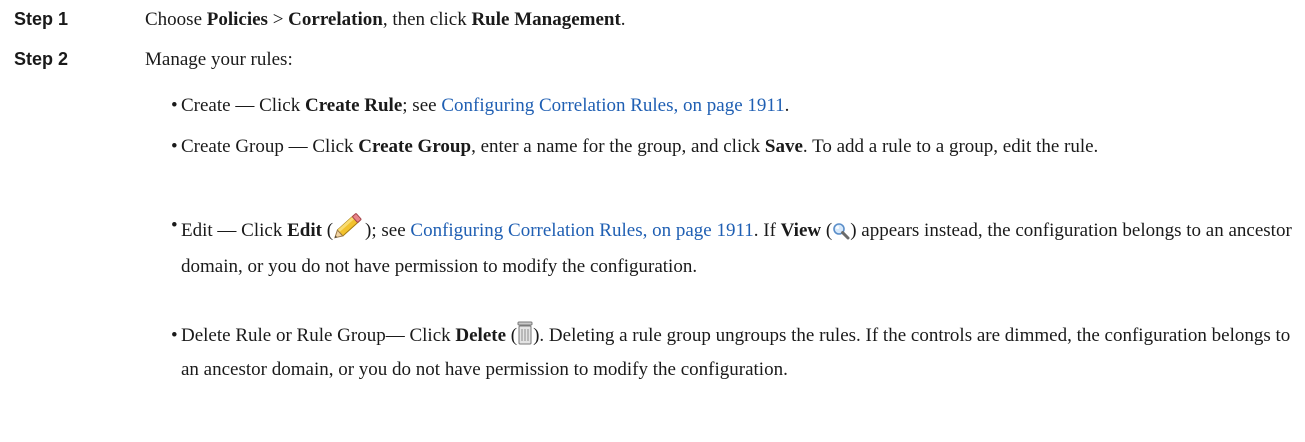 Image resolution: width=1305 pixels, height=442 pixels. What do you see at coordinates (237, 19) in the screenshot?
I see `menu-policies: Policies` at bounding box center [237, 19].